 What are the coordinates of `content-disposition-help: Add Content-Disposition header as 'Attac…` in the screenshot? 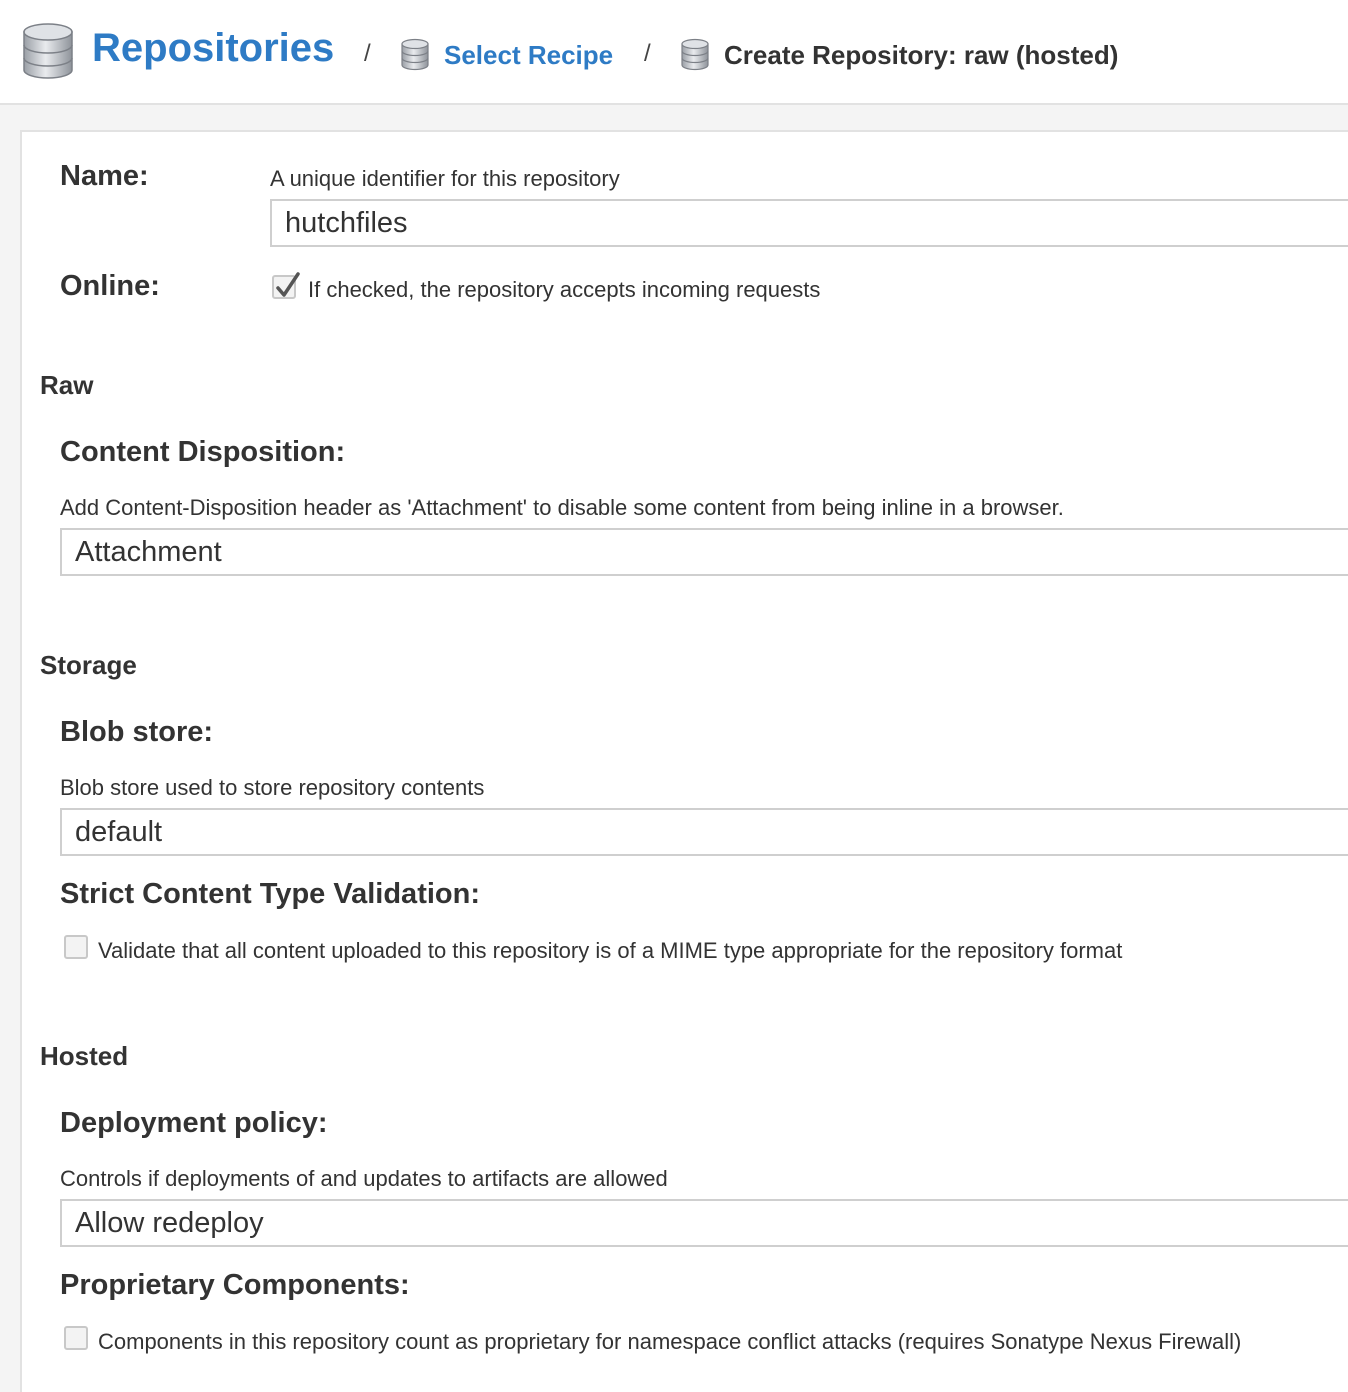 It's located at (562, 507).